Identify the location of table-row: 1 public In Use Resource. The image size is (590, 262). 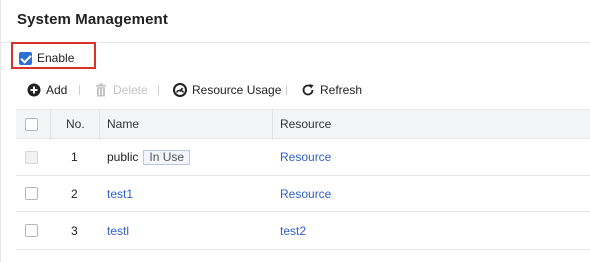
(303, 157).